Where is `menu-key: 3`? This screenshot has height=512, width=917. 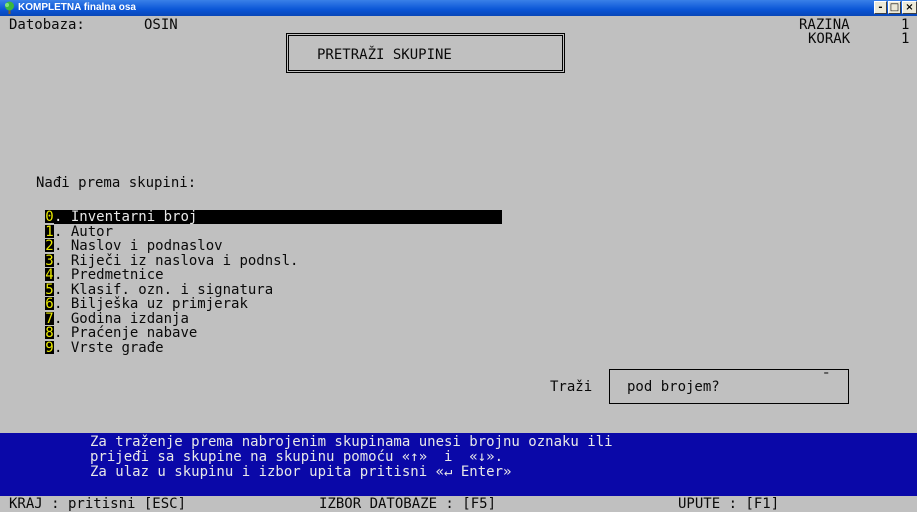 menu-key: 3 is located at coordinates (49, 260).